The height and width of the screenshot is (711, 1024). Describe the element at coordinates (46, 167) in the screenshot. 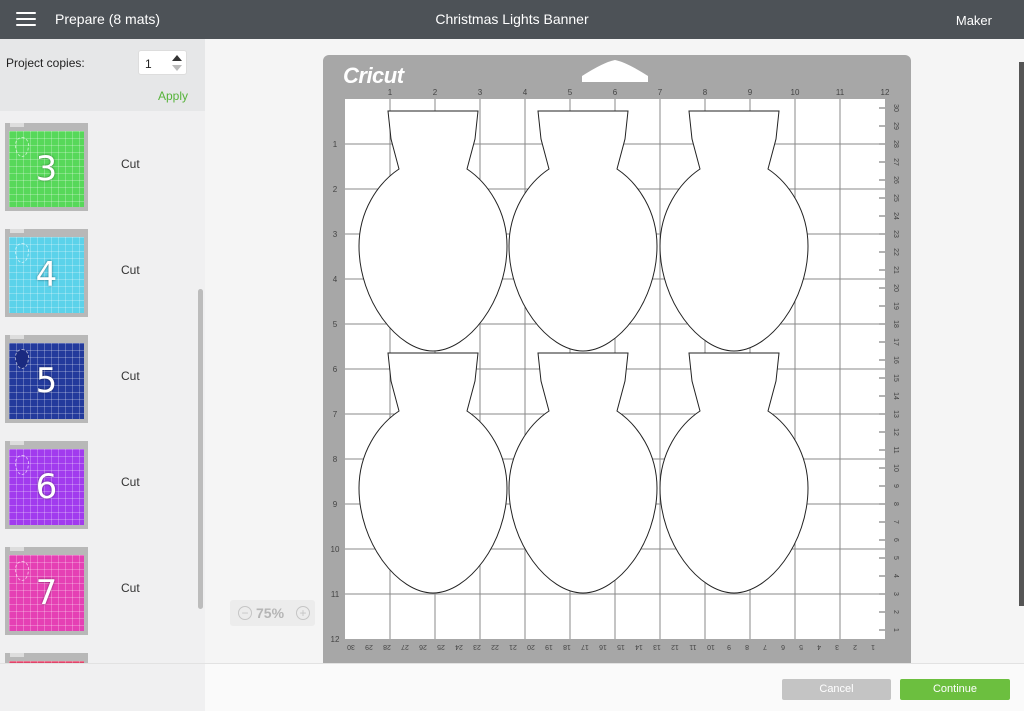

I see `mat-thumbnail: 3` at that location.